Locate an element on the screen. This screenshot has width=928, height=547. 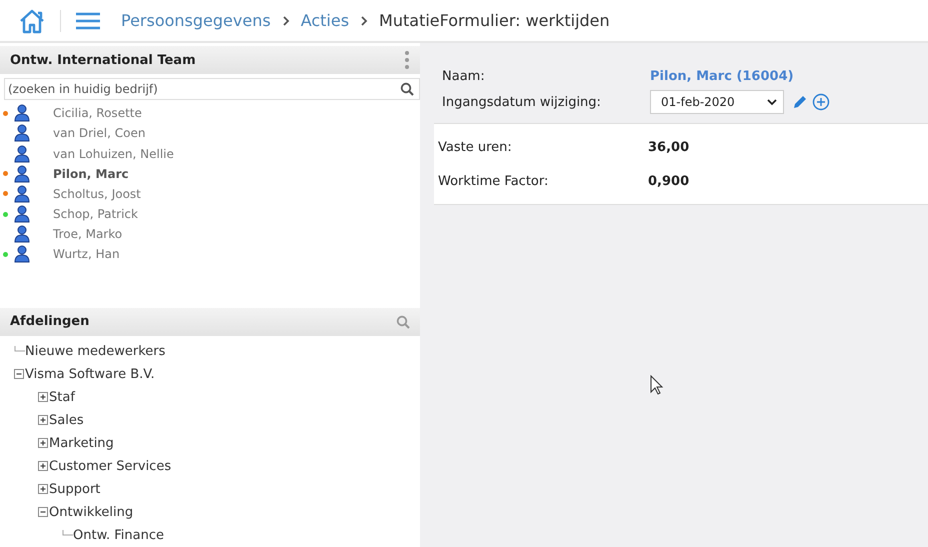
tree-item: Marketing is located at coordinates (81, 443).